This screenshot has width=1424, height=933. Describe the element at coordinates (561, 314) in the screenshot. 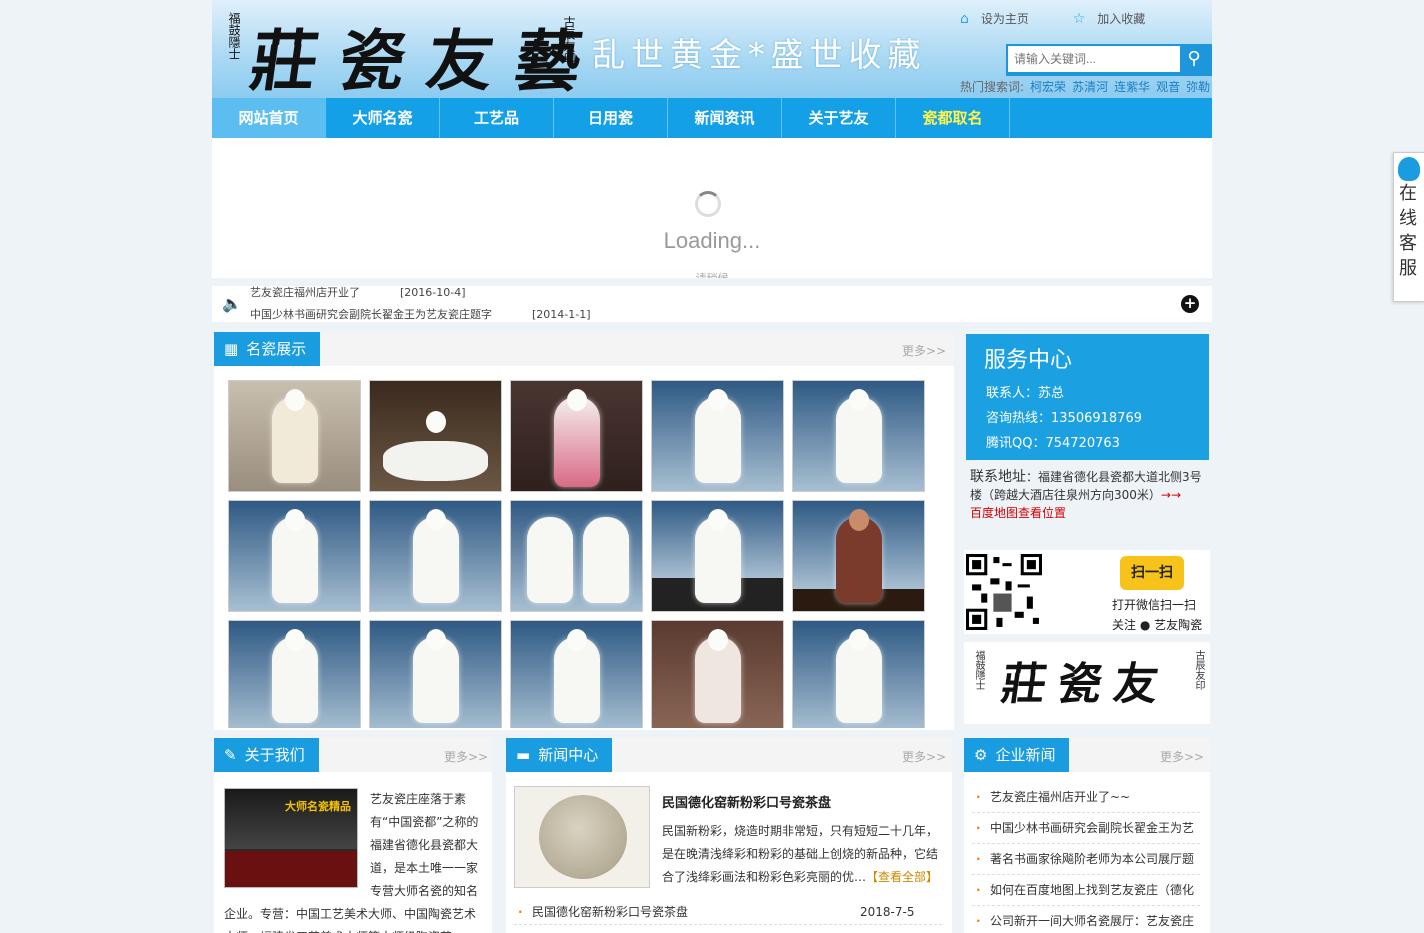

I see `notice-date: [2014-1-1]` at that location.